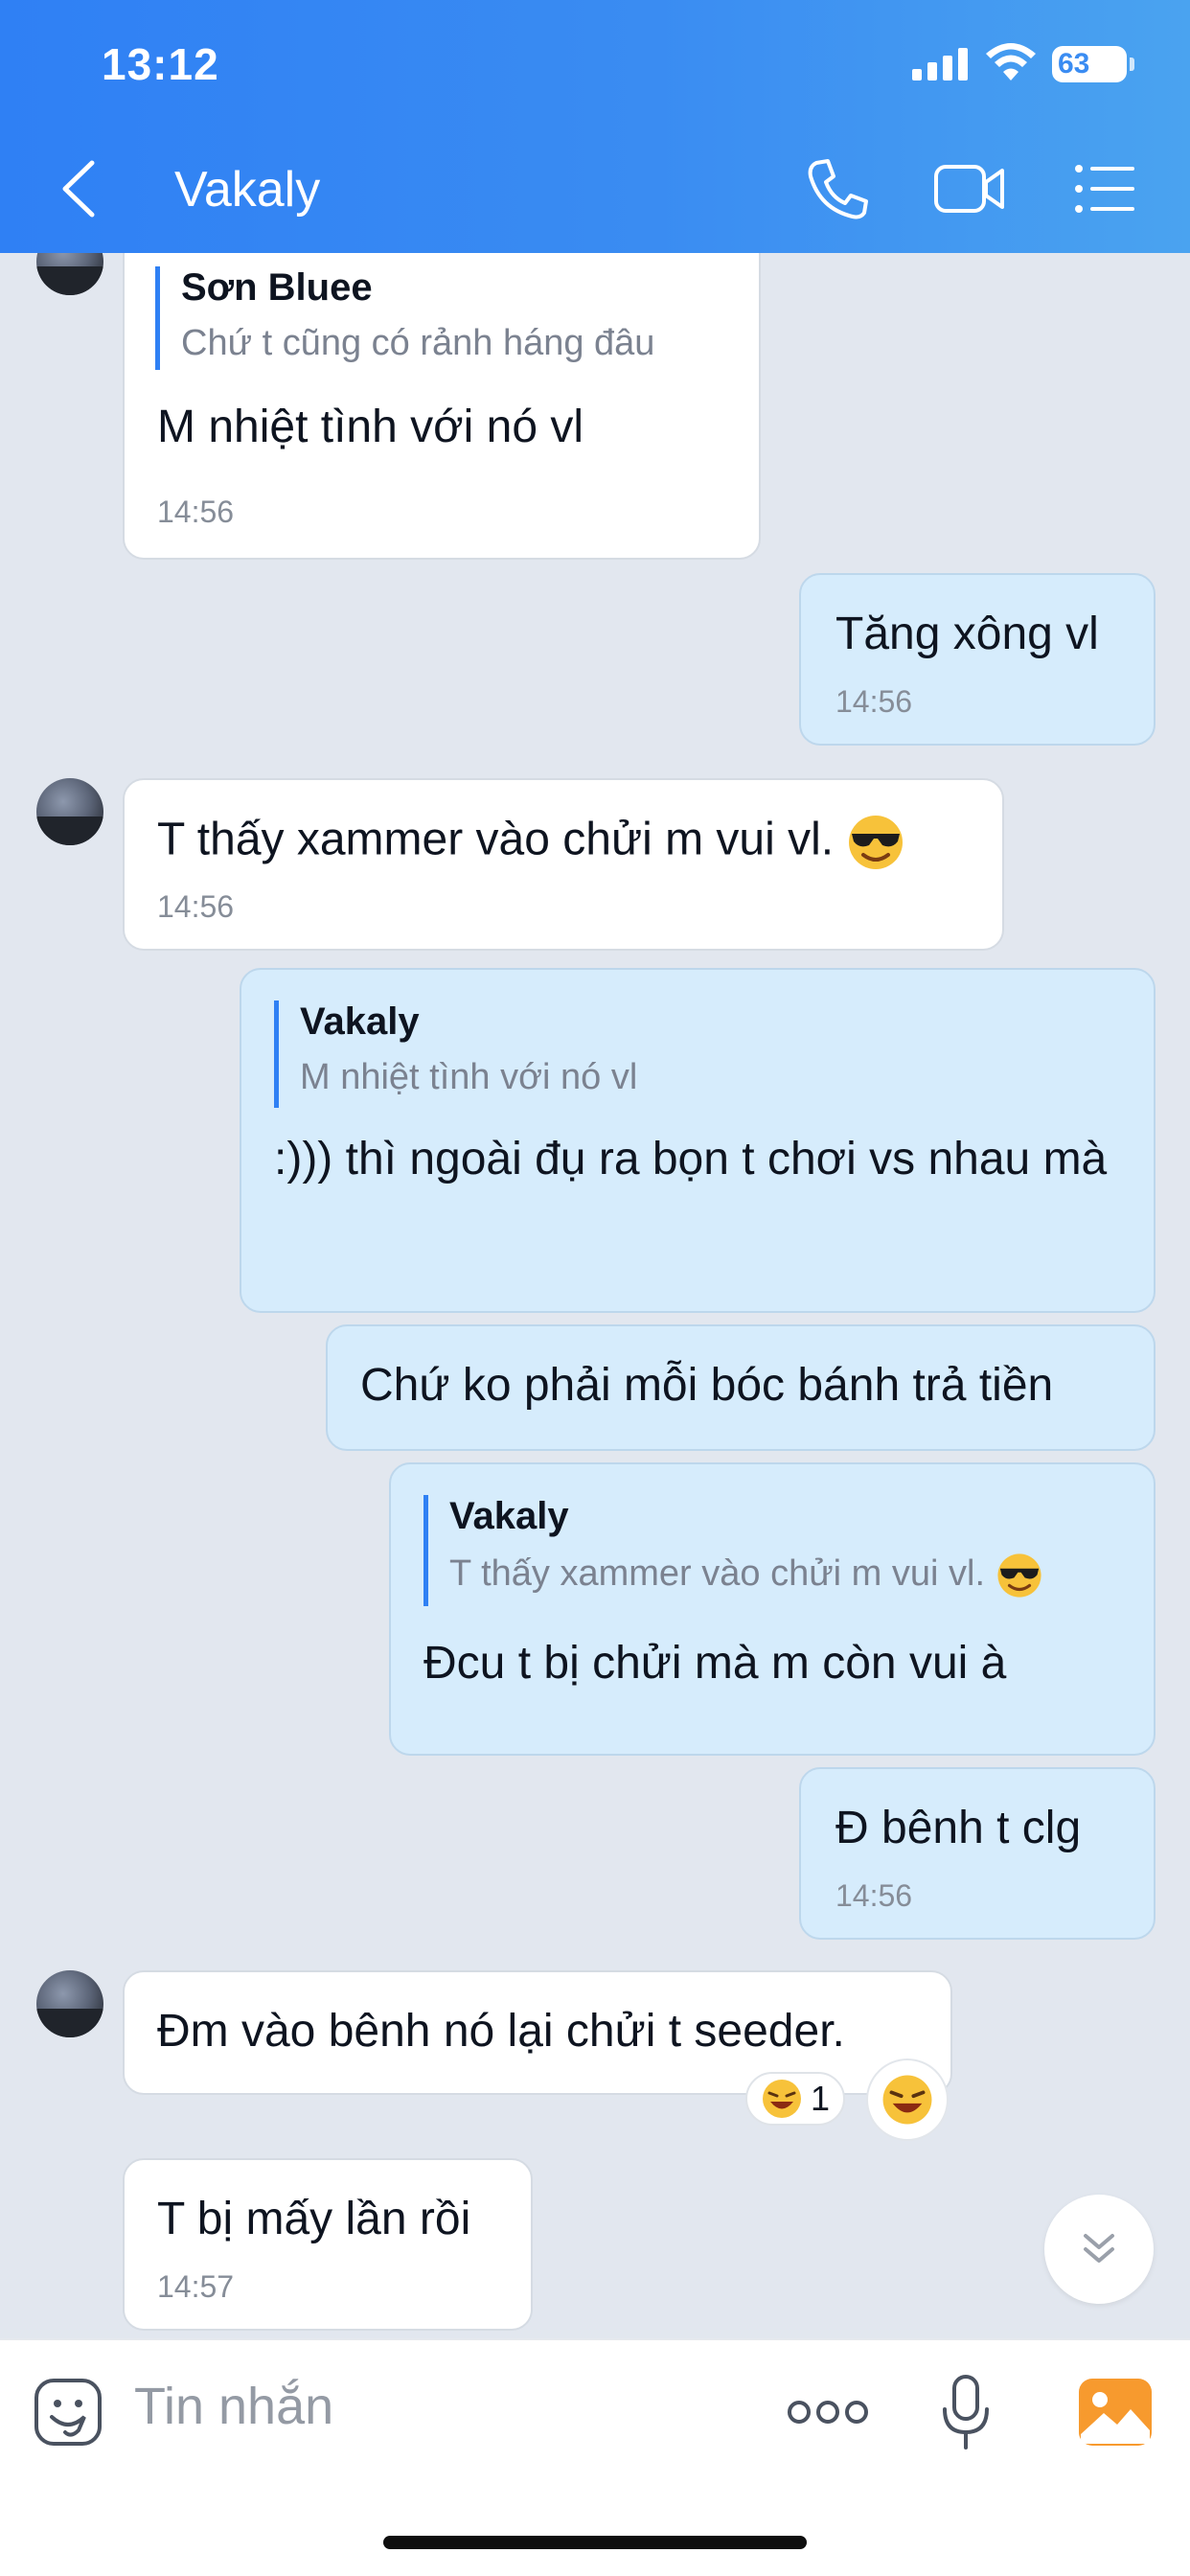  I want to click on status-time: 13:12, so click(160, 64).